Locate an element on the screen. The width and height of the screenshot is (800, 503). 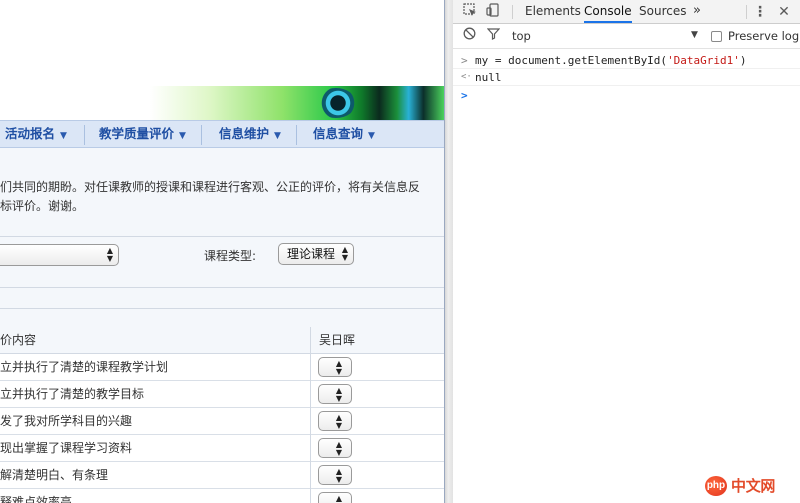
inspect-element-icon is located at coordinates (470, 12).